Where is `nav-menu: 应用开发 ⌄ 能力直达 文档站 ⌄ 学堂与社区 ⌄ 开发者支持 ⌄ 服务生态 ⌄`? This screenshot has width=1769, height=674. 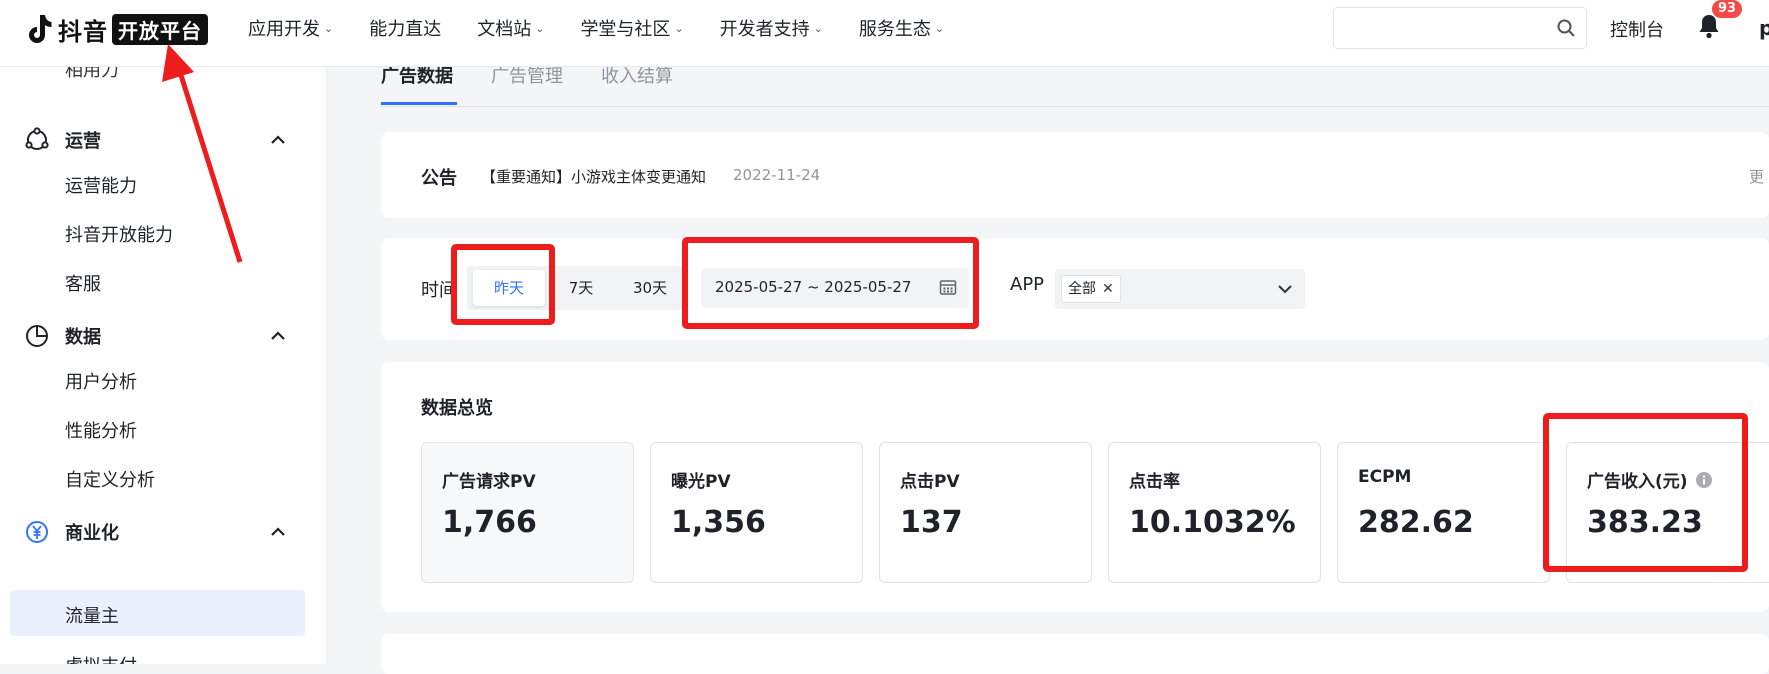 nav-menu: 应用开发 ⌄ 能力直达 文档站 ⌄ 学堂与社区 ⌄ 开发者支持 ⌄ 服务生态 ⌄ is located at coordinates (614, 28).